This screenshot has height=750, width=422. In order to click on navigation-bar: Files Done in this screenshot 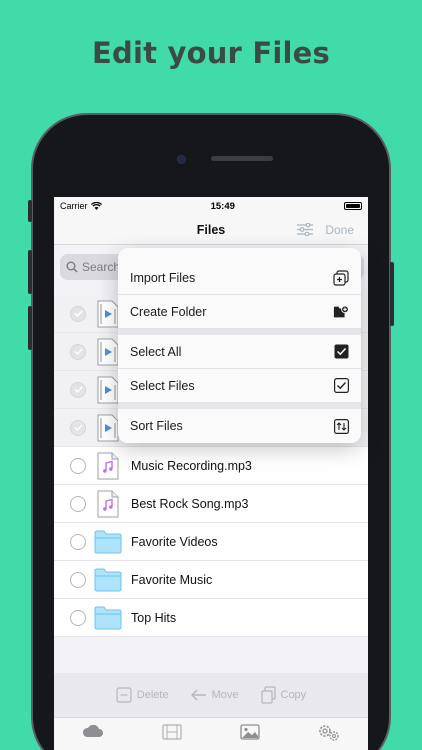, I will do `click(211, 230)`.